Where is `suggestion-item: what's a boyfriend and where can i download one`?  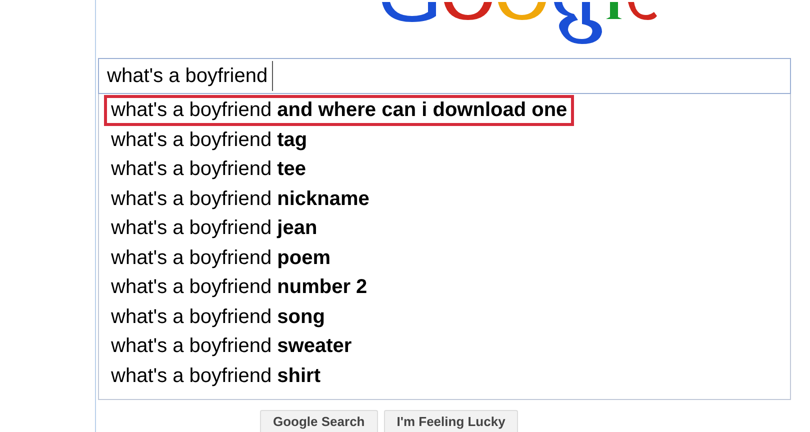 suggestion-item: what's a boyfriend and where can i download one is located at coordinates (339, 110).